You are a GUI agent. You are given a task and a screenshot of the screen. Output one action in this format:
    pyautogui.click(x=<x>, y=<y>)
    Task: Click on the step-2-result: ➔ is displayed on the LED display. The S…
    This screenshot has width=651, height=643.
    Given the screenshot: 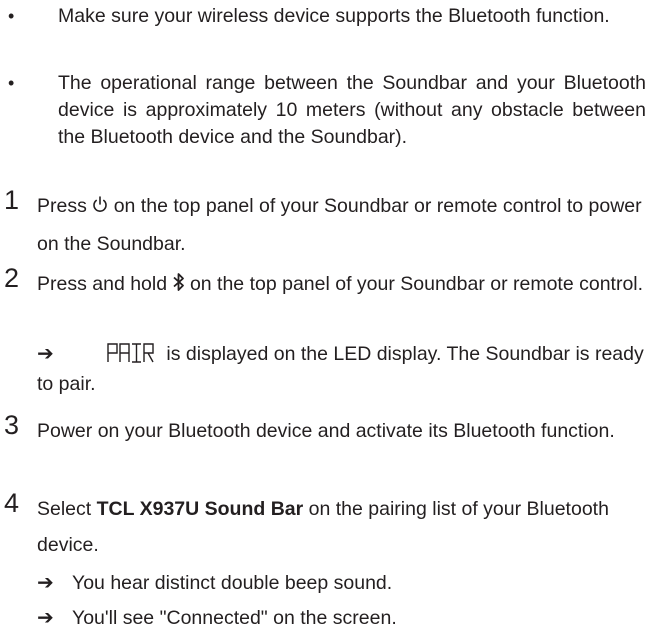 What is the action you would take?
    pyautogui.click(x=343, y=369)
    